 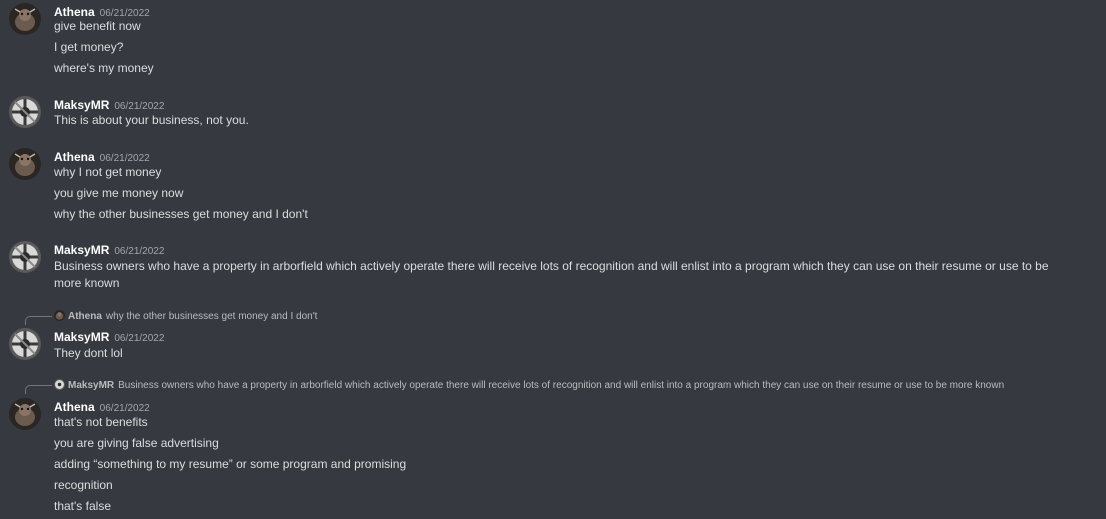 I want to click on message-text: that's false, so click(x=82, y=506).